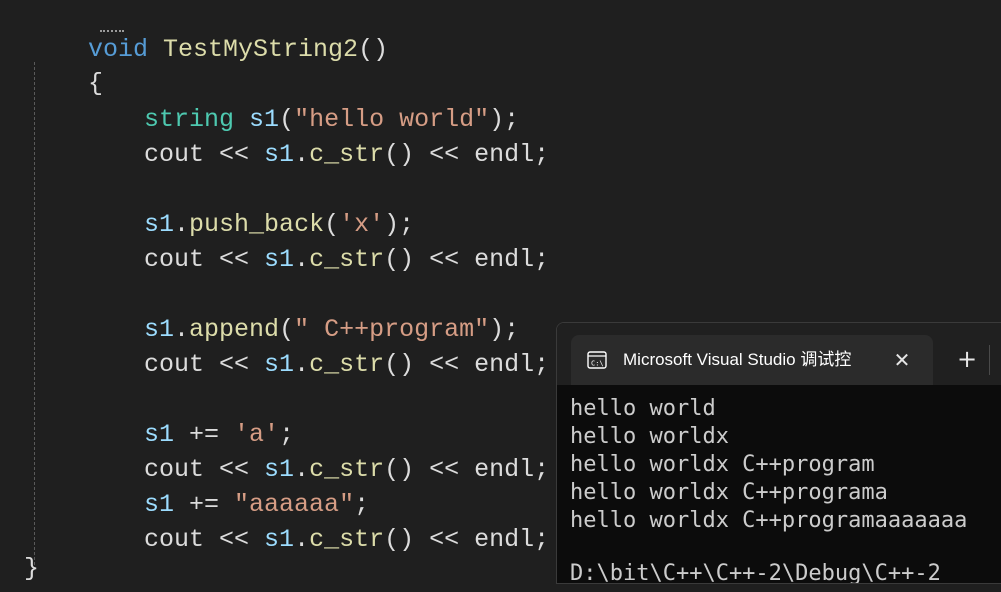 Image resolution: width=1001 pixels, height=592 pixels. Describe the element at coordinates (249, 205) in the screenshot. I see `code-line-6: s1.push_back('x');` at that location.